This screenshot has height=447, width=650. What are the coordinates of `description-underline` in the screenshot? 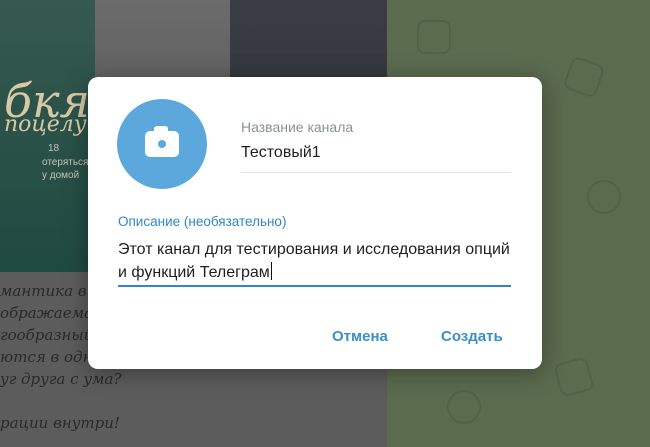 It's located at (314, 286).